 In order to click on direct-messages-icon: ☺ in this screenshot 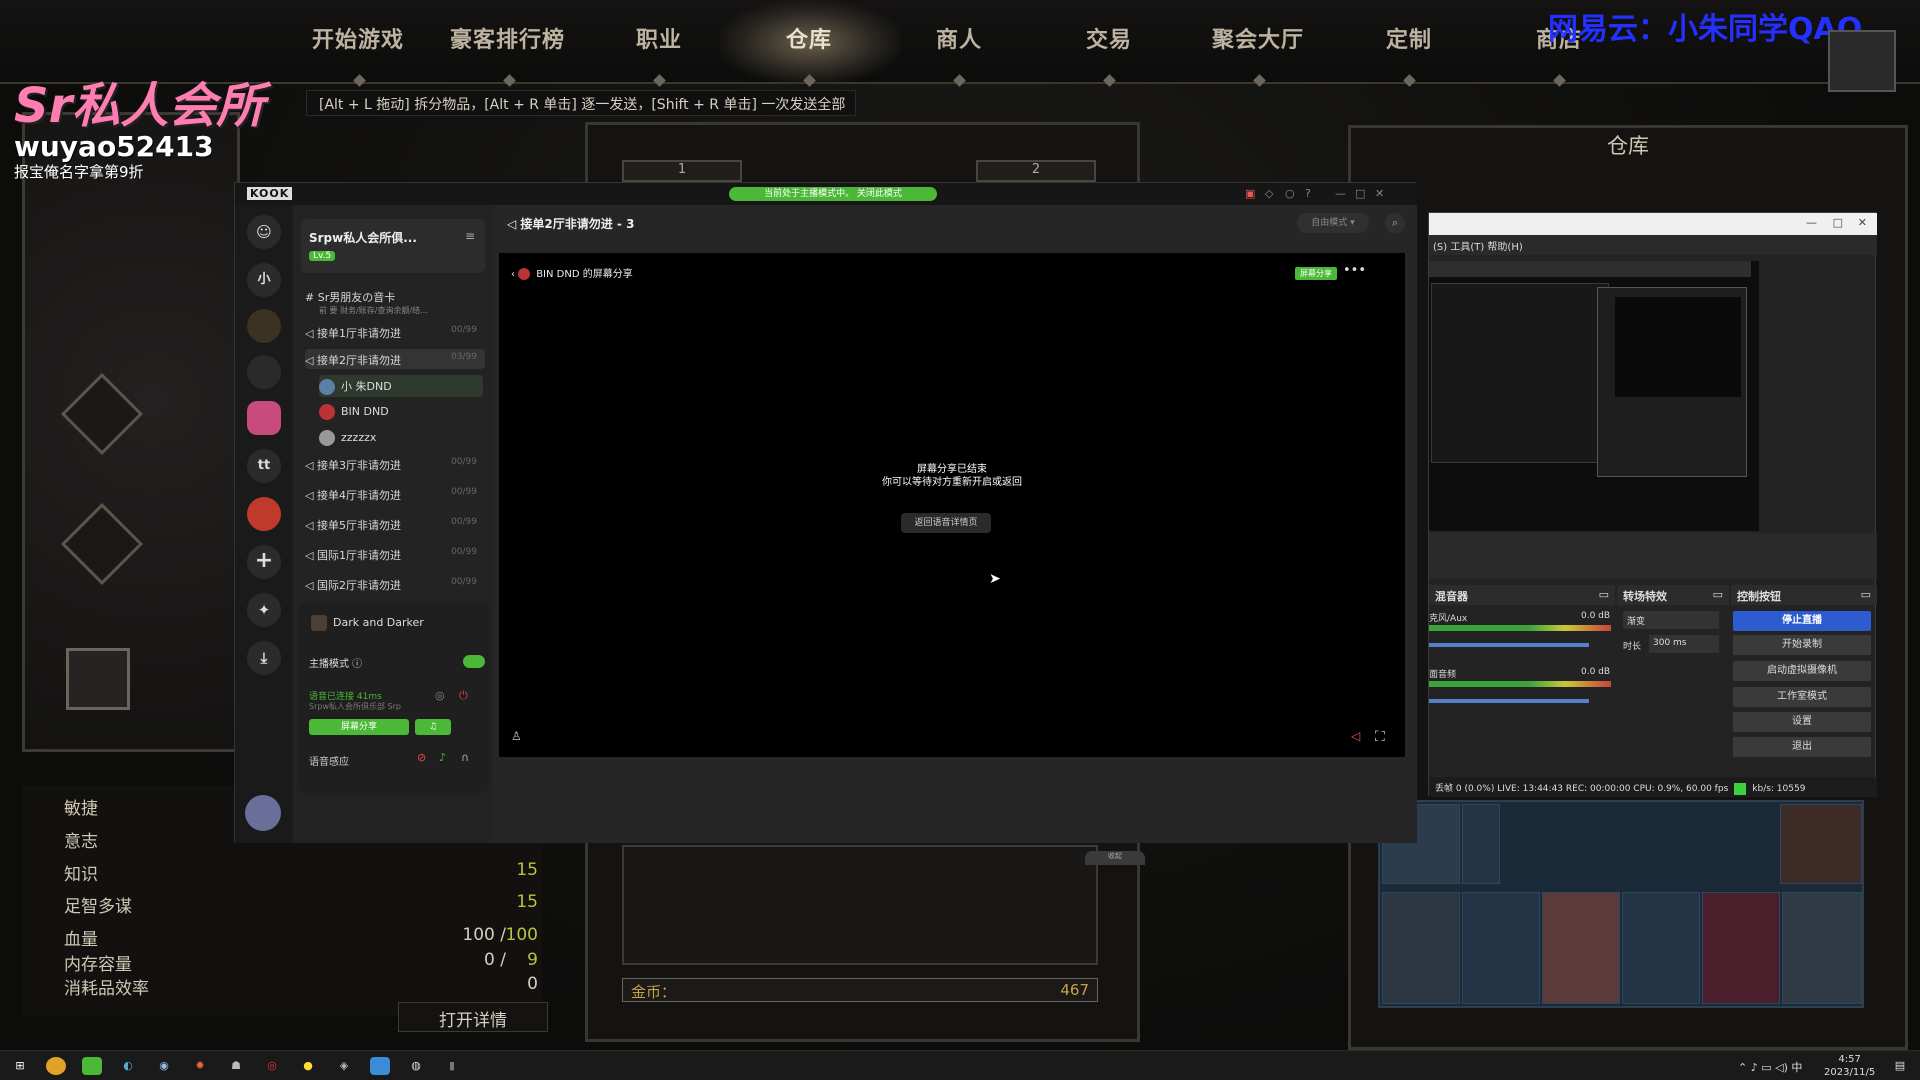, I will do `click(264, 232)`.